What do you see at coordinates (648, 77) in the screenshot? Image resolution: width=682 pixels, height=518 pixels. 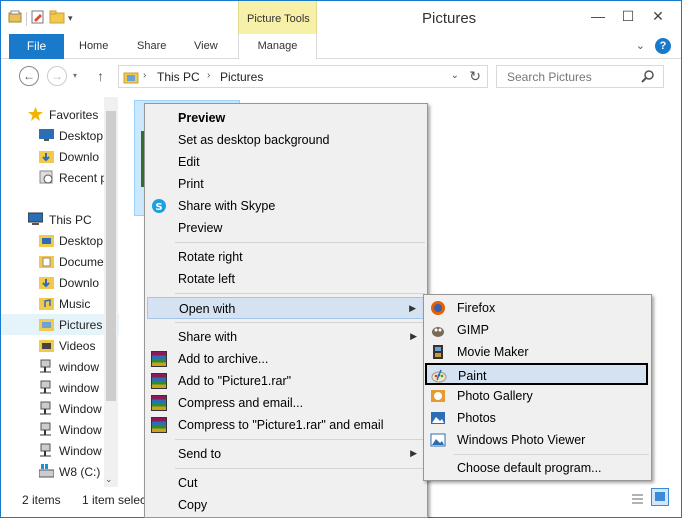 I see `search-icon` at bounding box center [648, 77].